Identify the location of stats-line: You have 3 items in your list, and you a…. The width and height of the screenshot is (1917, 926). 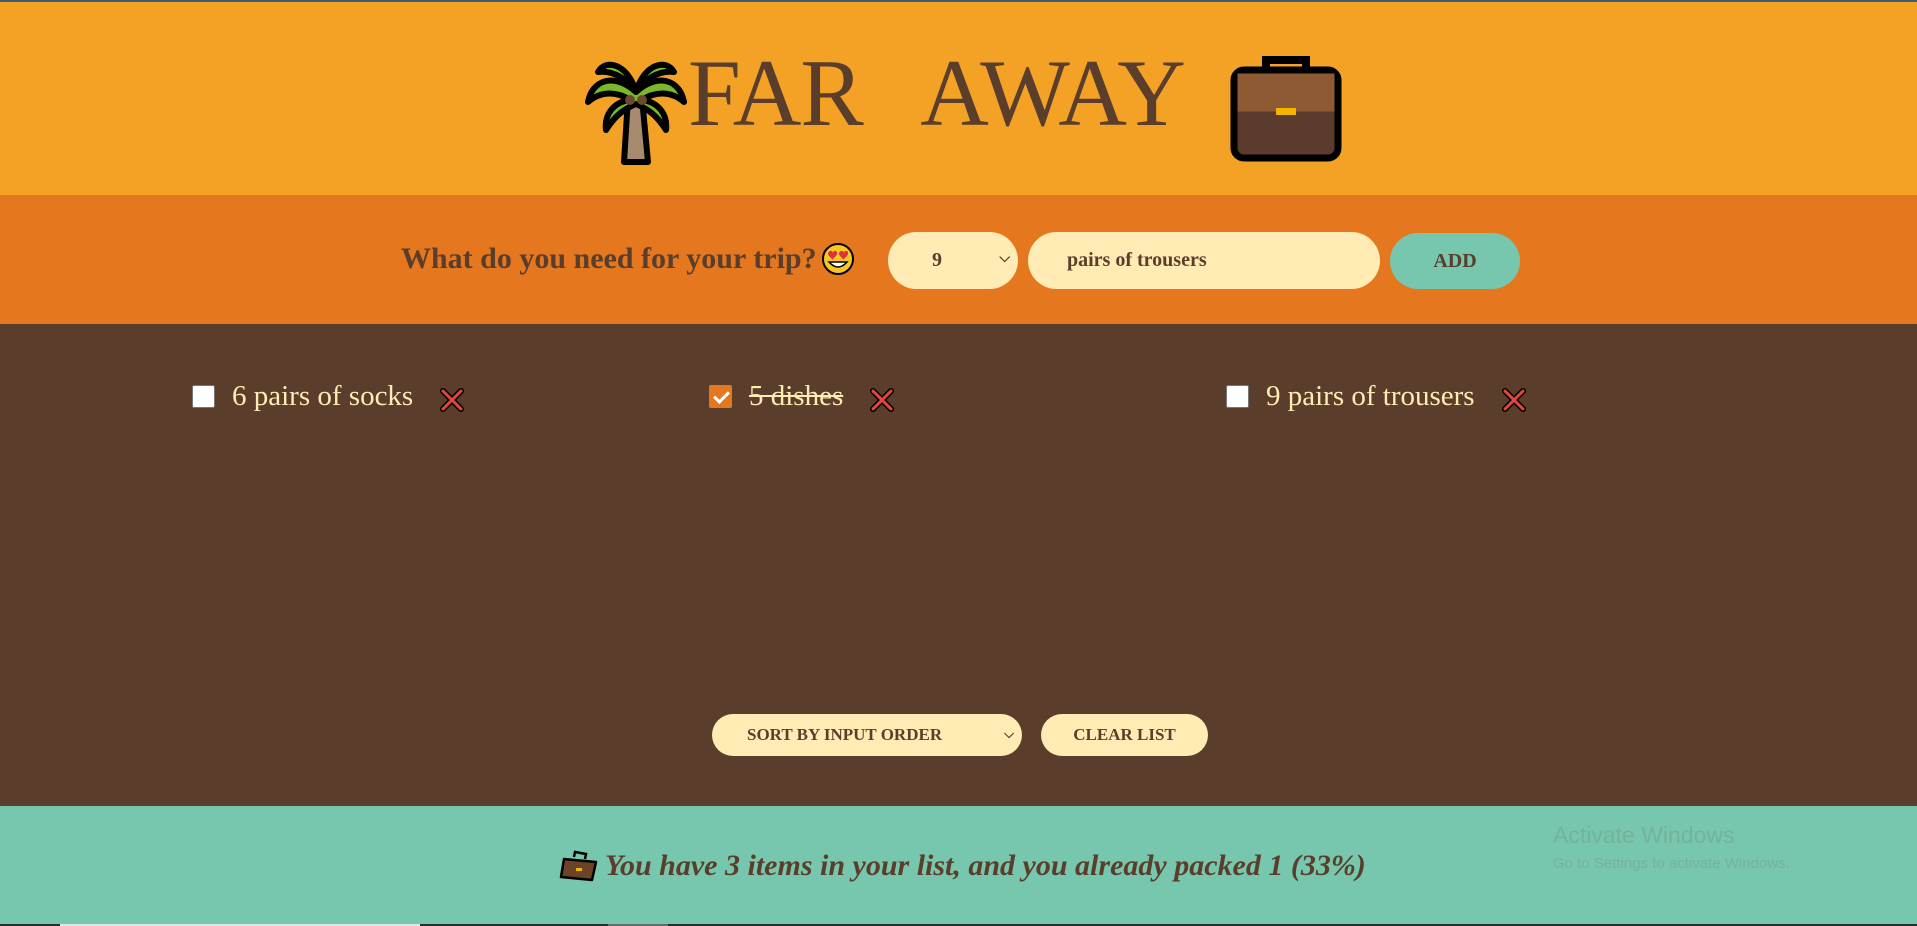
(962, 866).